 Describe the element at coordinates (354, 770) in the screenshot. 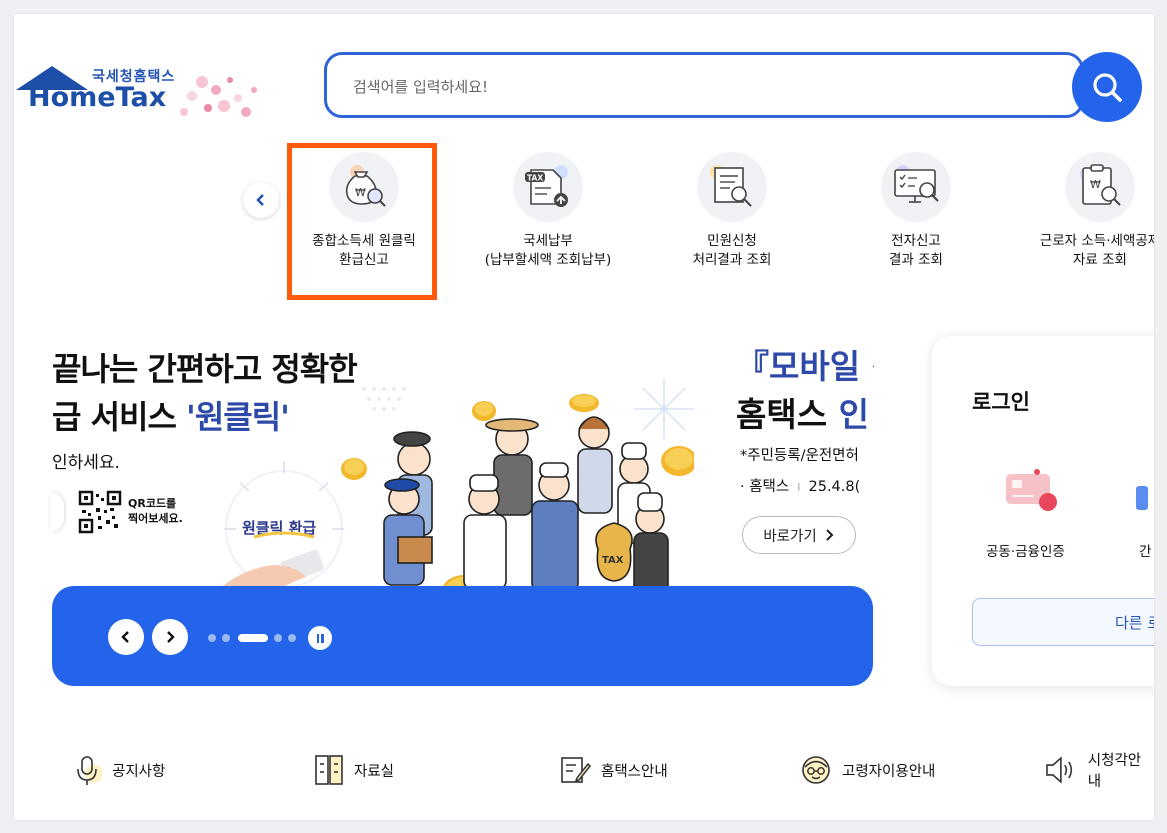

I see `archive-link: 자료실` at that location.